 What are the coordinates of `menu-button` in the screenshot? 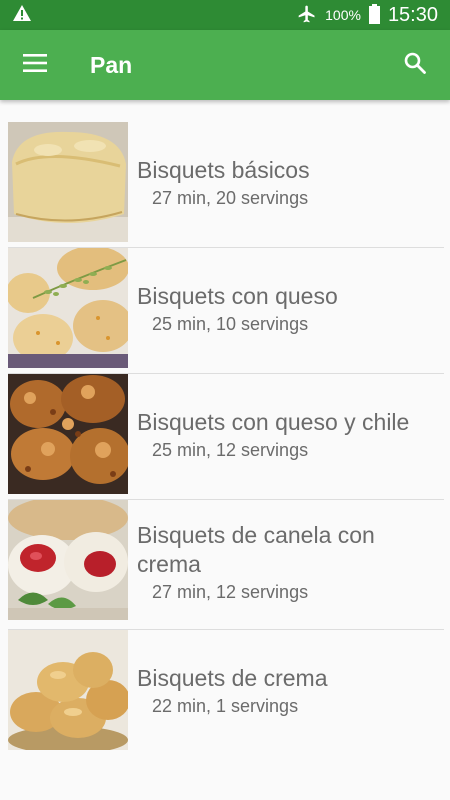 It's located at (35, 65).